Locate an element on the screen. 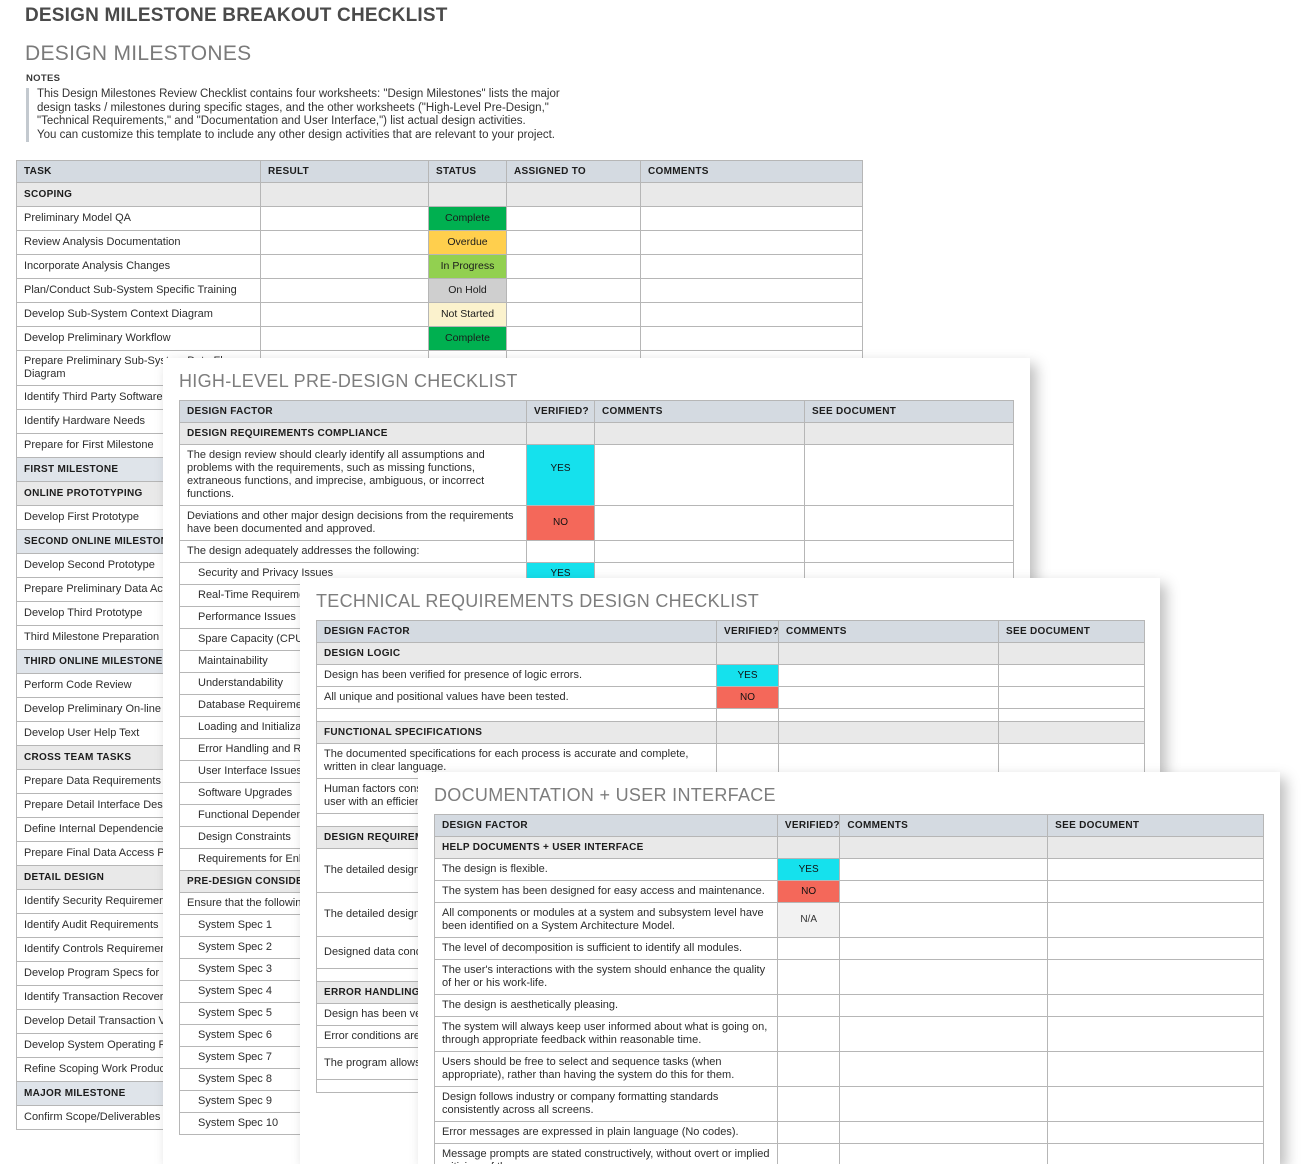 This screenshot has height=1164, width=1307. section-label: DESIGN LOGIC is located at coordinates (516, 653).